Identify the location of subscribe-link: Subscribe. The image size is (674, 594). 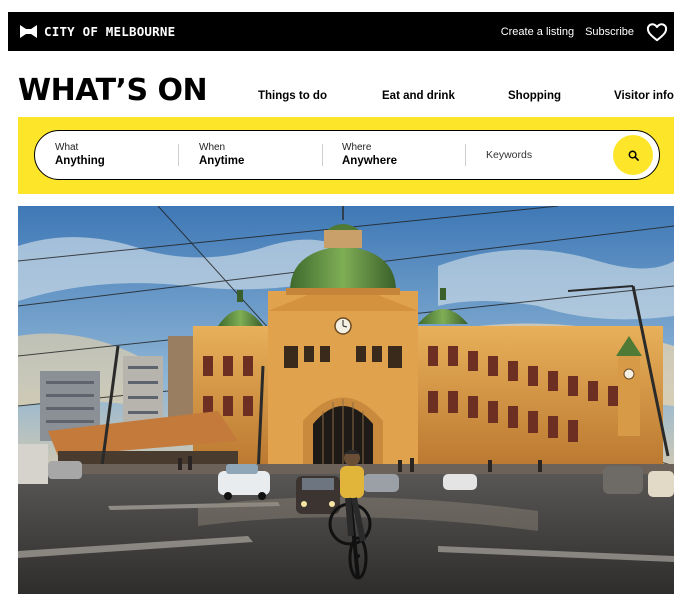
(609, 32).